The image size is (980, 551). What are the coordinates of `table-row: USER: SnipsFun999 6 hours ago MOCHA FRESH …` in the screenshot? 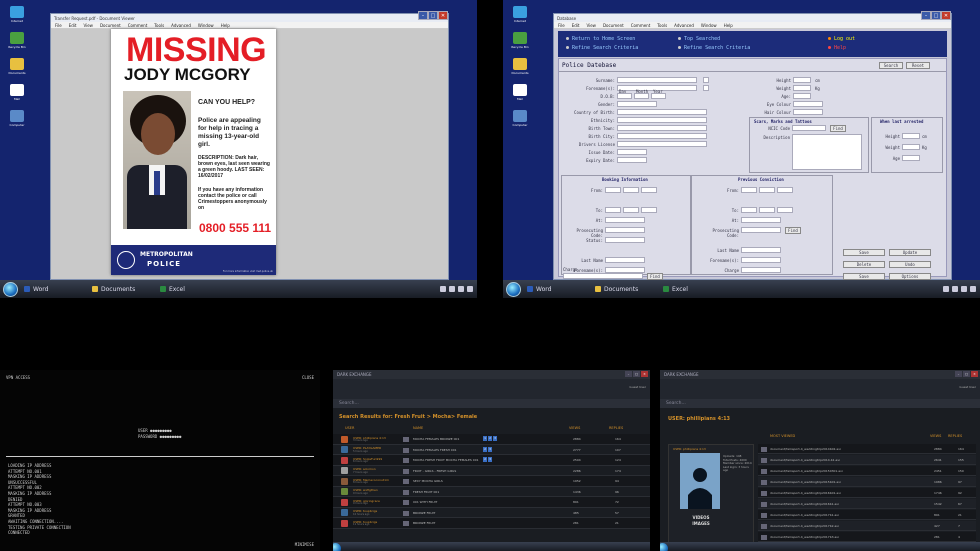 It's located at (491, 460).